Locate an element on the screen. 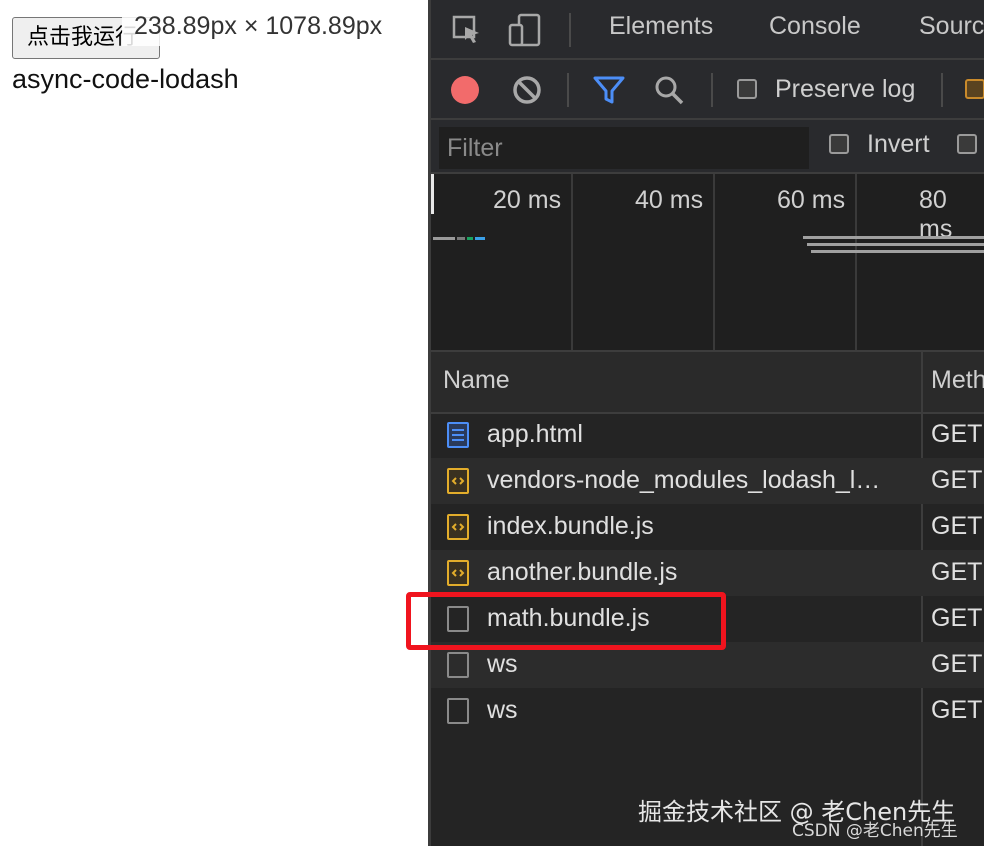 The width and height of the screenshot is (984, 846). table-header: Name Meth is located at coordinates (707, 383).